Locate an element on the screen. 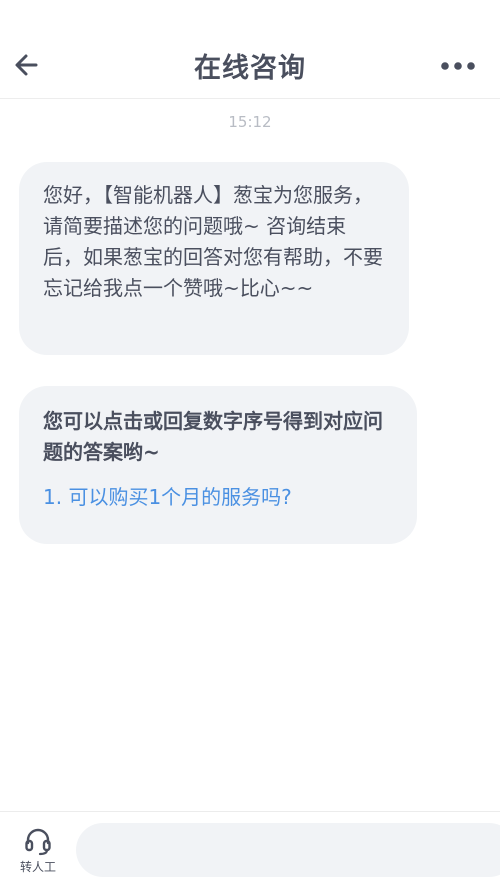 This screenshot has width=500, height=889. faq-lead-text: 您可以点击或回复数字序号得到对应问题的答案哟~ is located at coordinates (213, 436).